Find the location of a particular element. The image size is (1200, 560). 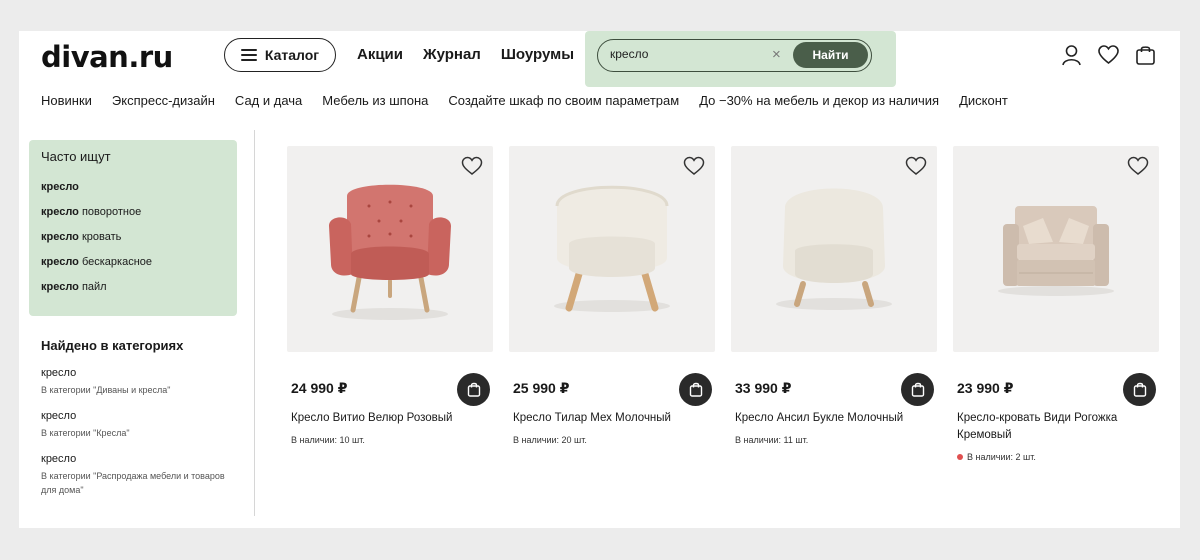

product-title: Кресло Витио Велюр Розовый is located at coordinates (391, 418).